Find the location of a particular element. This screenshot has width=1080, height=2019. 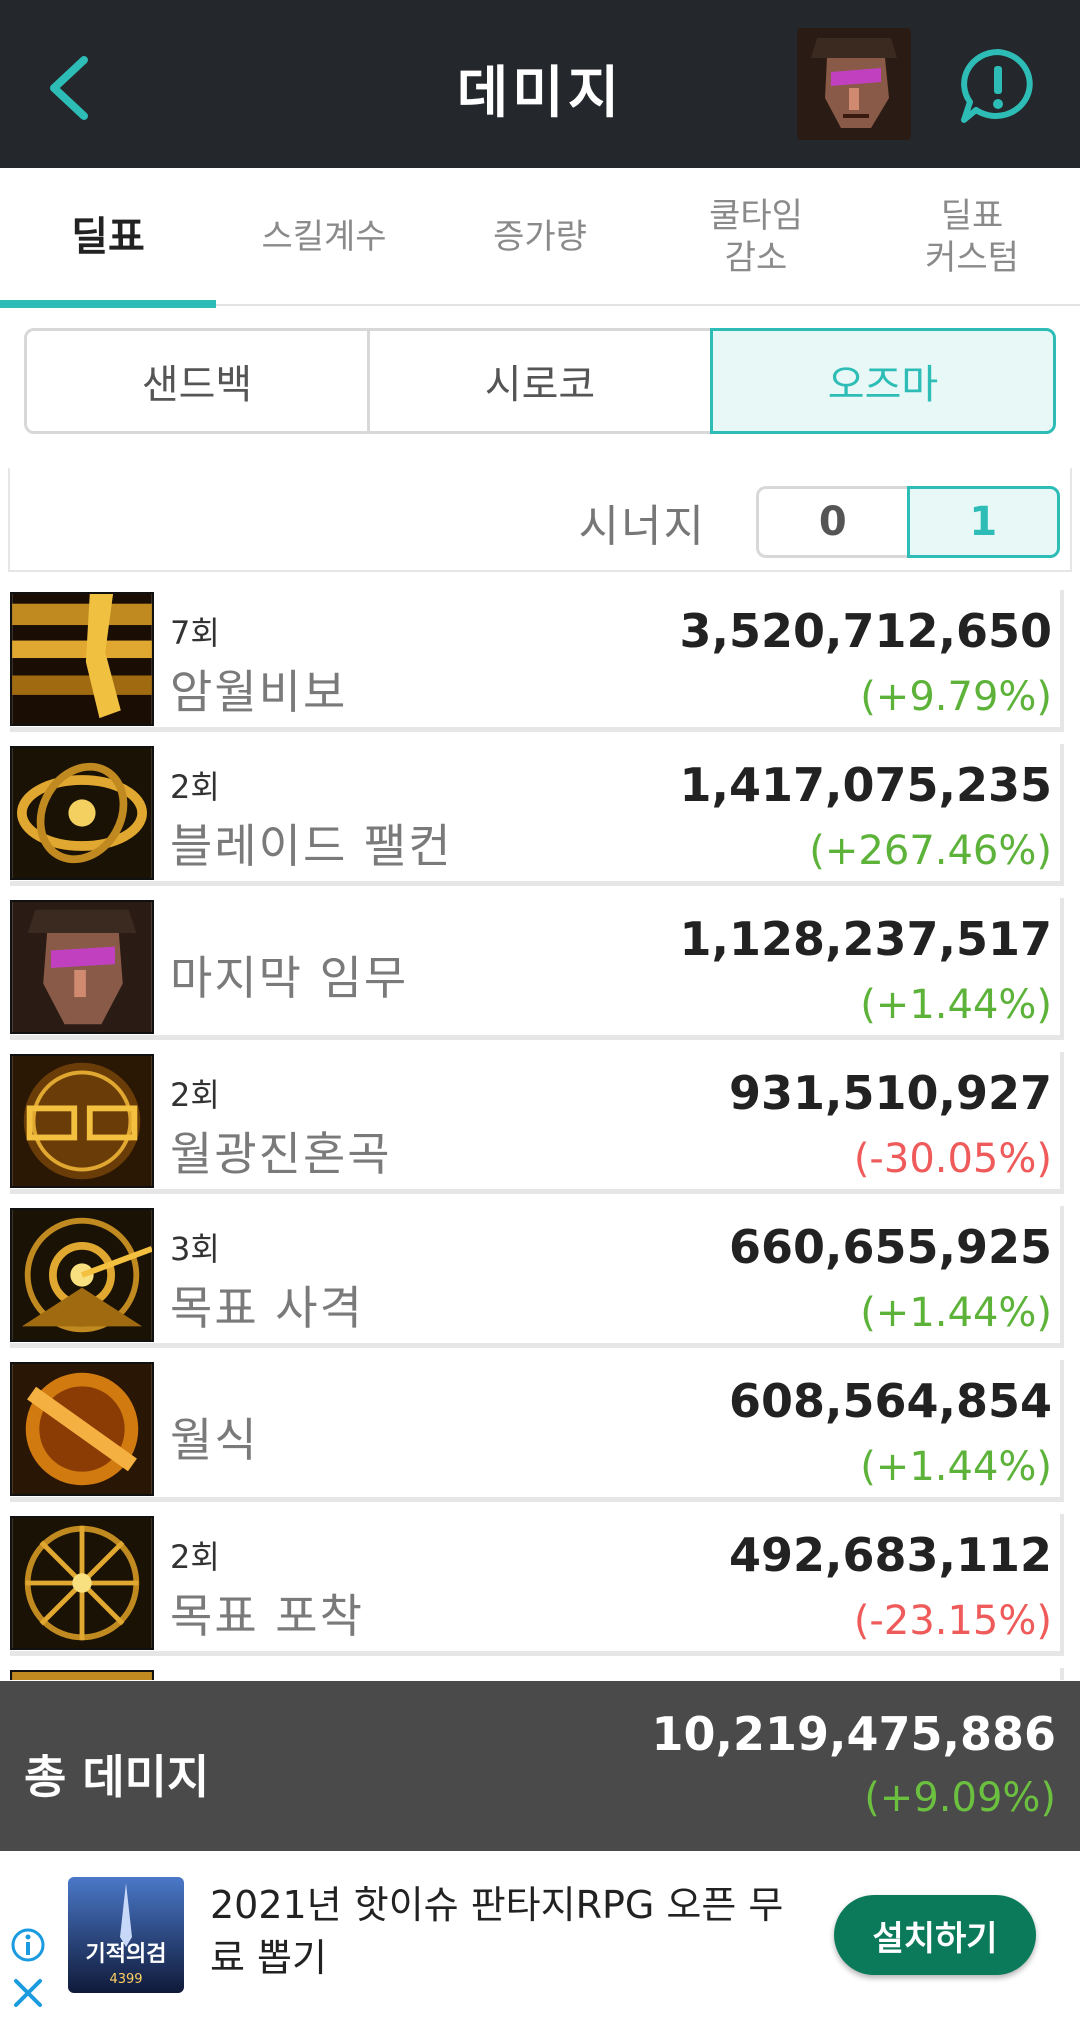

report-button is located at coordinates (998, 86).